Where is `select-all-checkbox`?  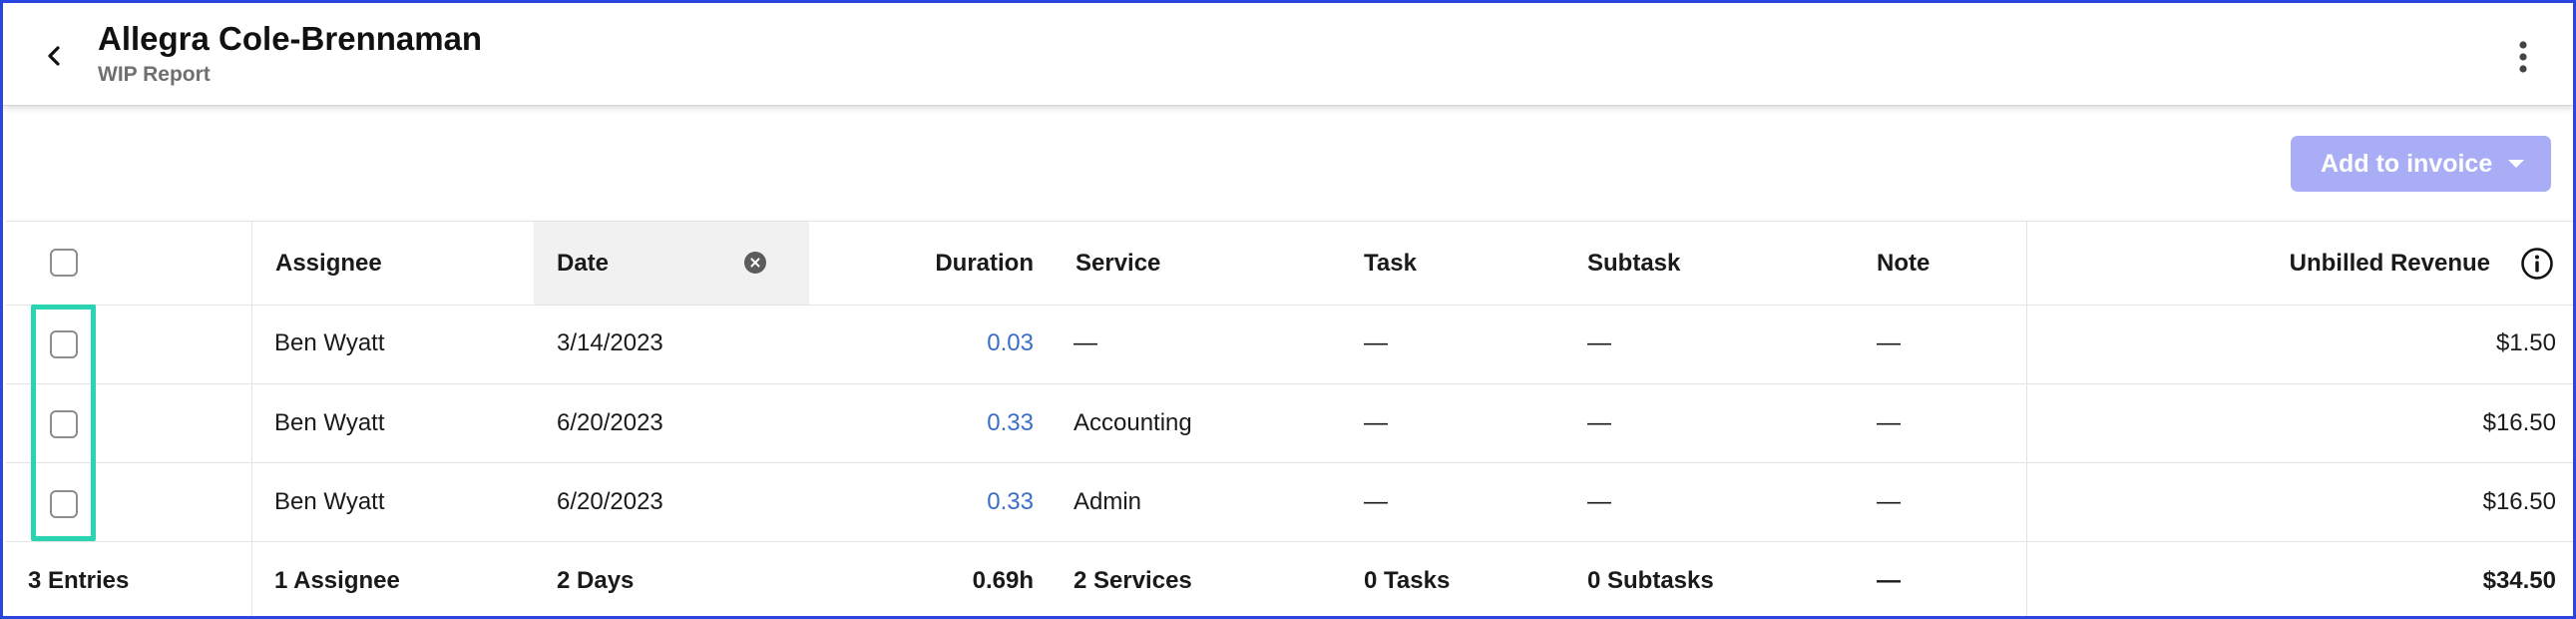
select-all-checkbox is located at coordinates (64, 263).